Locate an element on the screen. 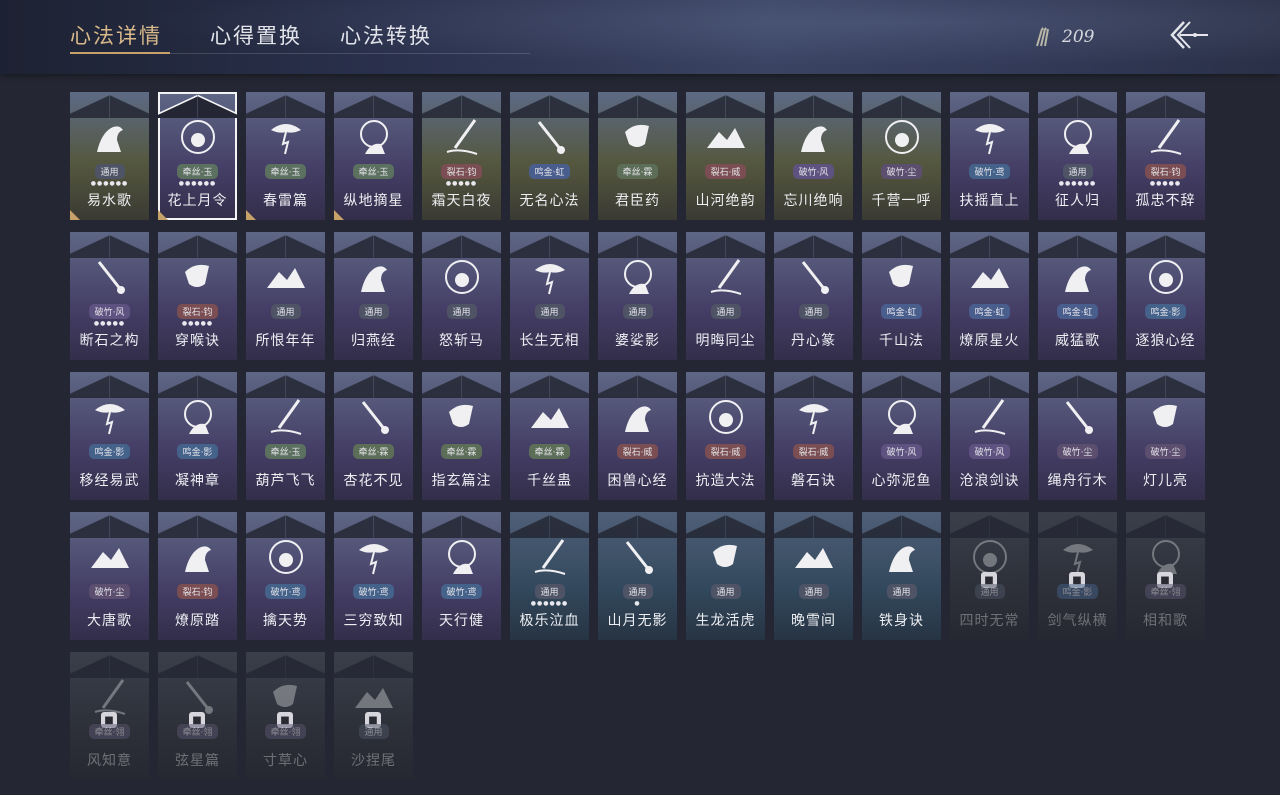 The height and width of the screenshot is (795, 1280). method-card: ■鸣金·虹千山法 is located at coordinates (901, 296).